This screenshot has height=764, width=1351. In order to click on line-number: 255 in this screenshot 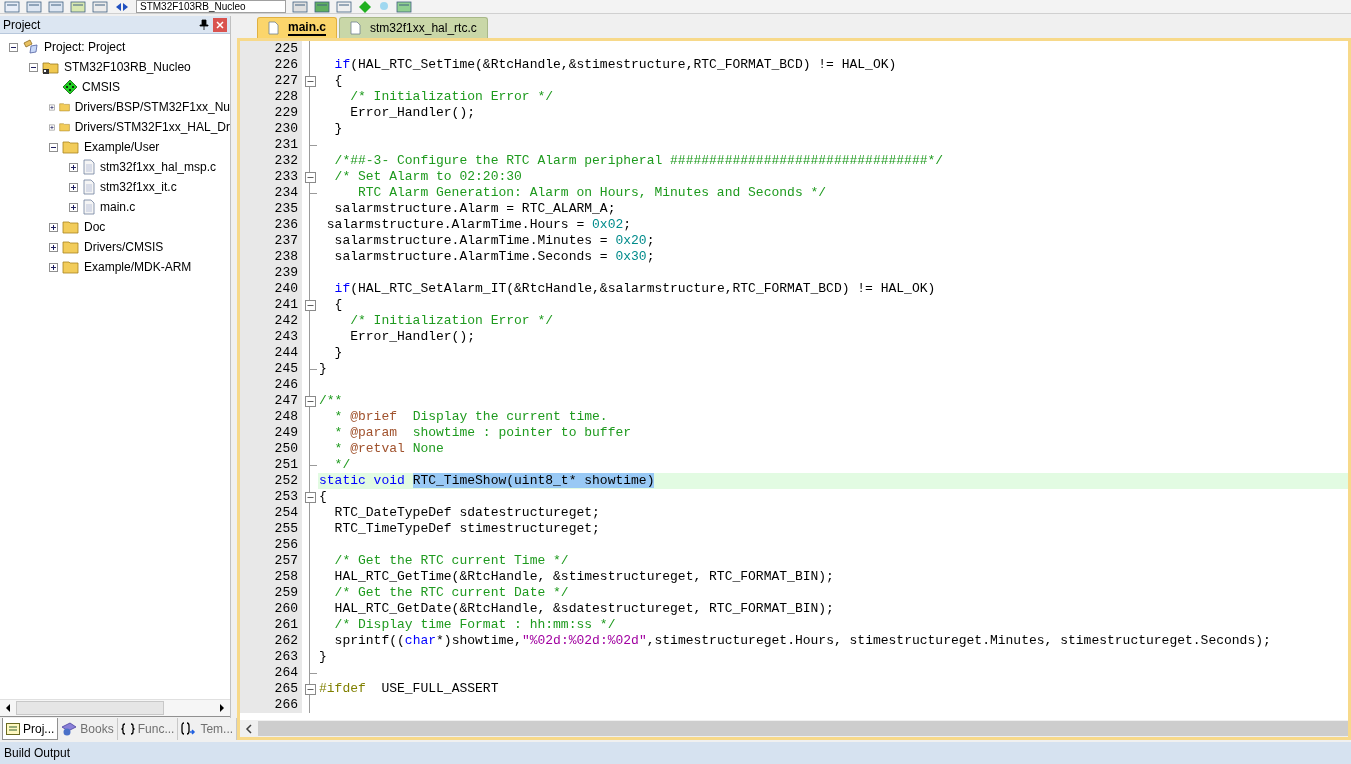, I will do `click(271, 529)`.